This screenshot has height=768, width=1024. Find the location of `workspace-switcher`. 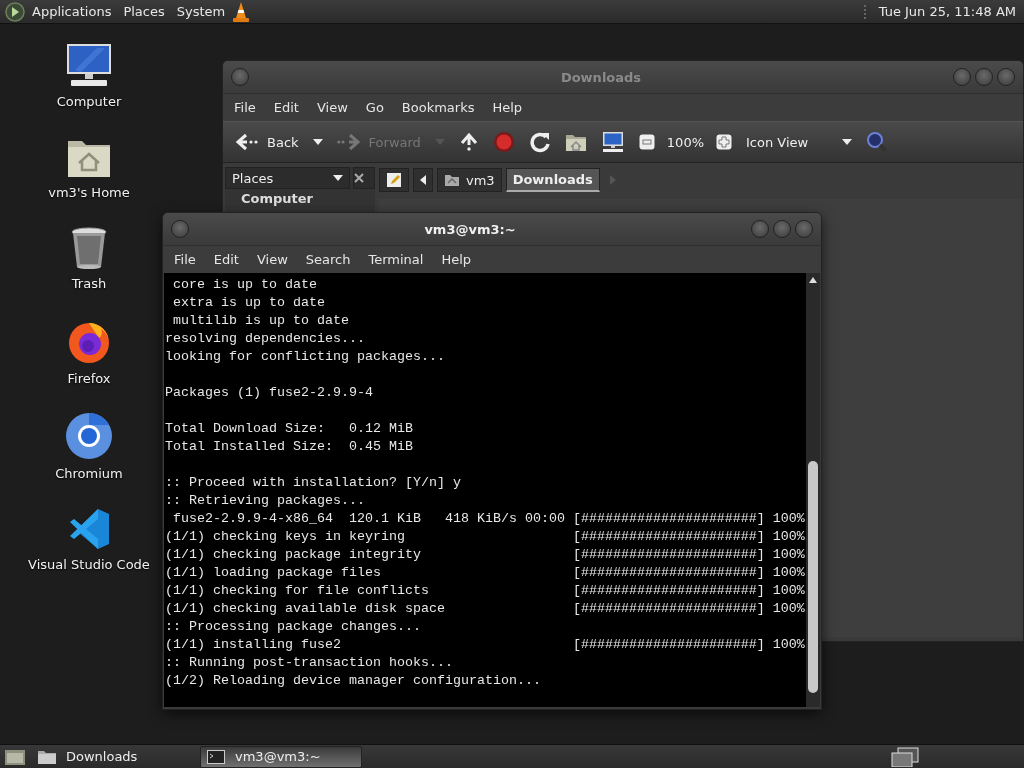

workspace-switcher is located at coordinates (905, 756).